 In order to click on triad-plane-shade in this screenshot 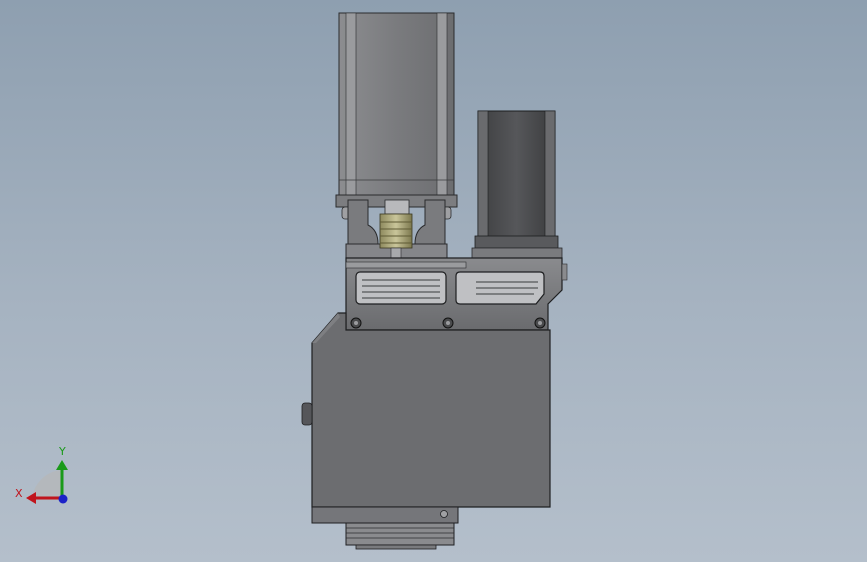, I will do `click(47, 485)`.